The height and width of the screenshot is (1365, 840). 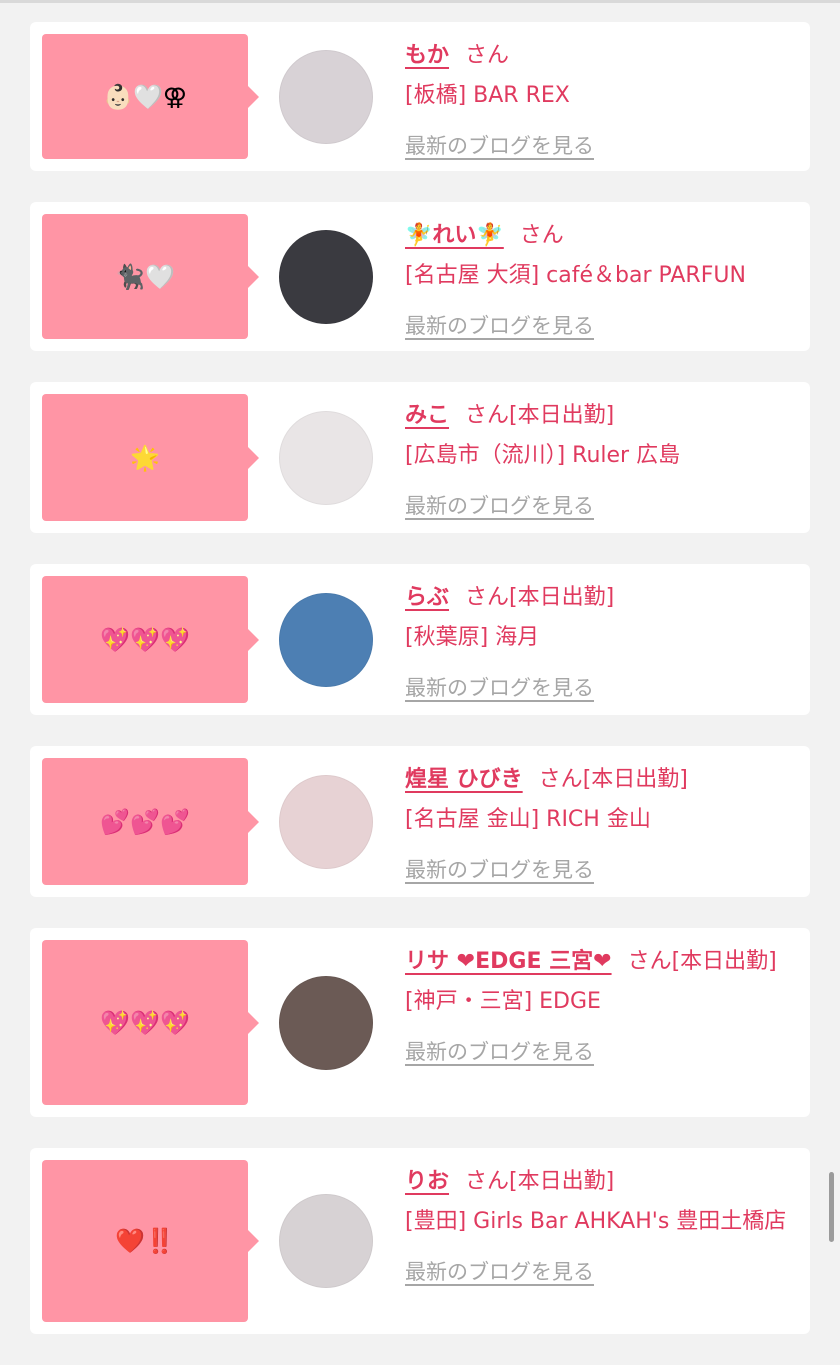 What do you see at coordinates (145, 821) in the screenshot?
I see `emoji-text: 💕💕💕` at bounding box center [145, 821].